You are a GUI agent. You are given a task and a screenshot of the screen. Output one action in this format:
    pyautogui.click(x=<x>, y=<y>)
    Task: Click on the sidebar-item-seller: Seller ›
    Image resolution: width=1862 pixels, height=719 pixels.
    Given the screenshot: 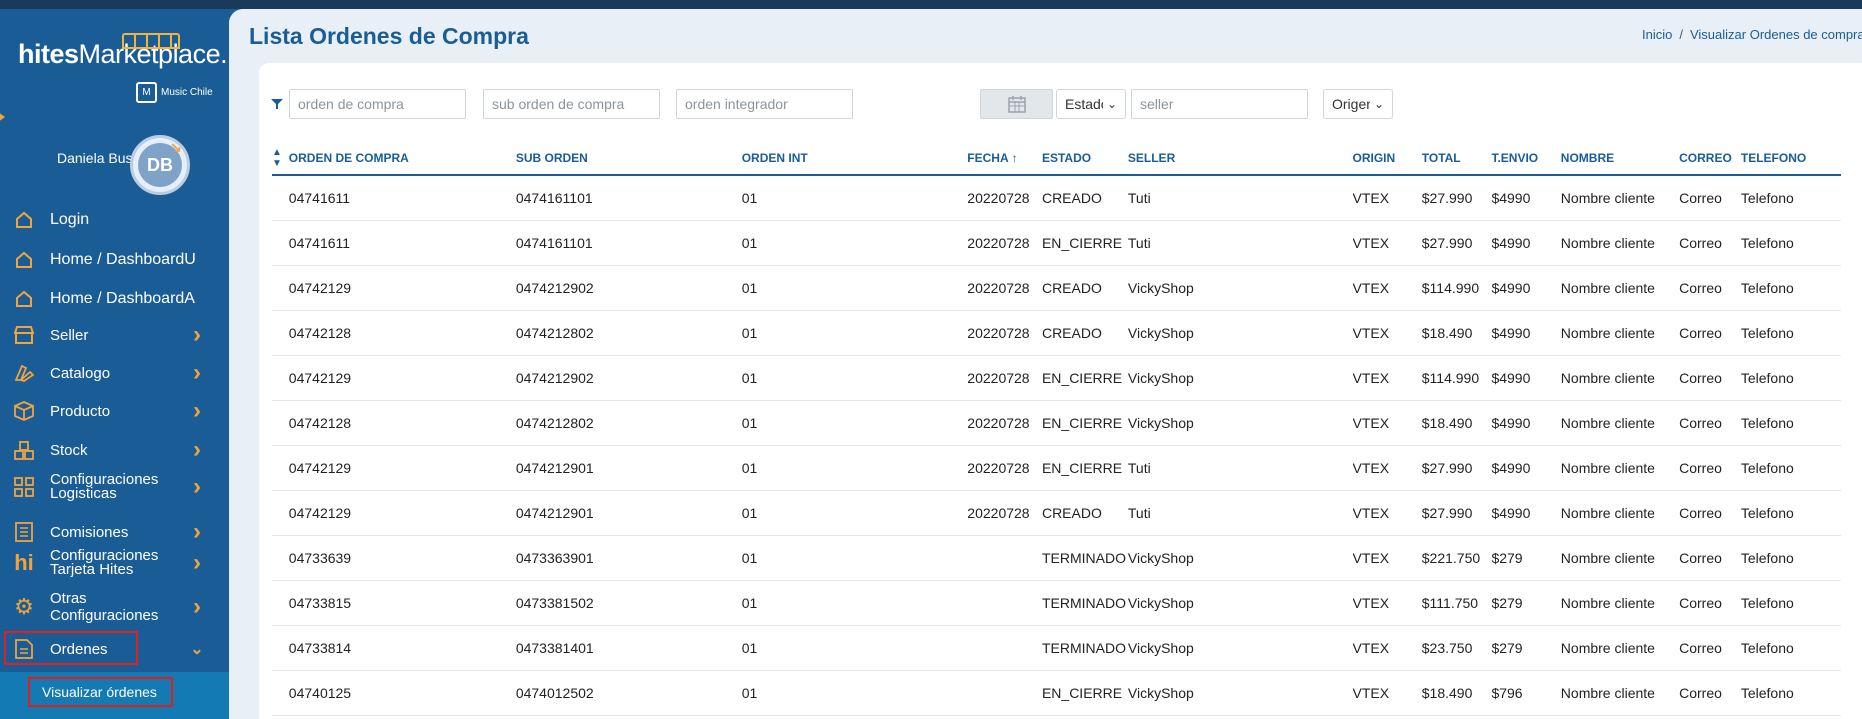 What is the action you would take?
    pyautogui.click(x=114, y=335)
    